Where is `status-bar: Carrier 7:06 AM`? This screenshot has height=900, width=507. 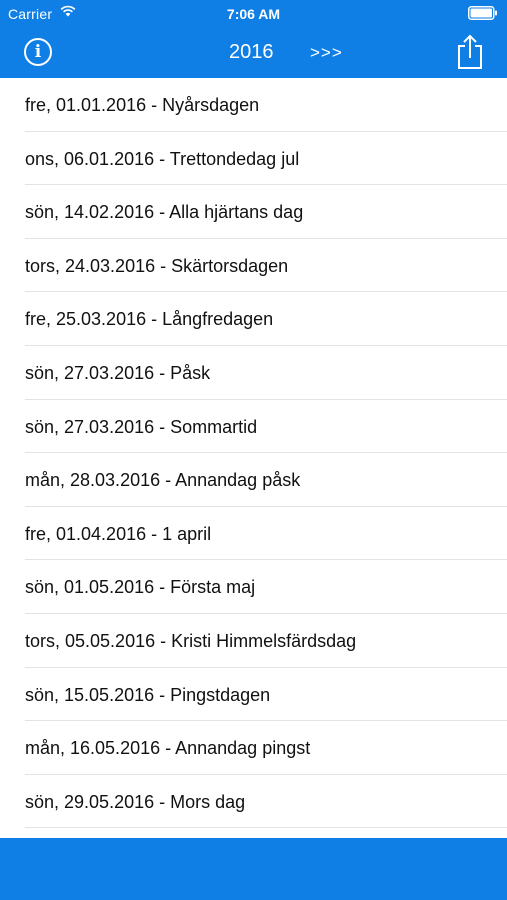 status-bar: Carrier 7:06 AM is located at coordinates (253, 14).